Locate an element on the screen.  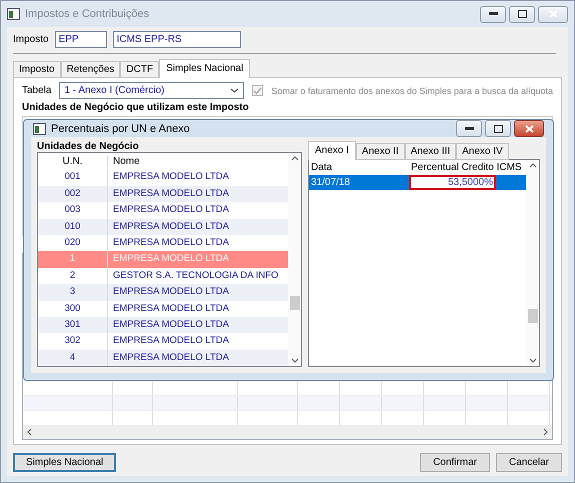
tab: Retenções is located at coordinates (90, 69).